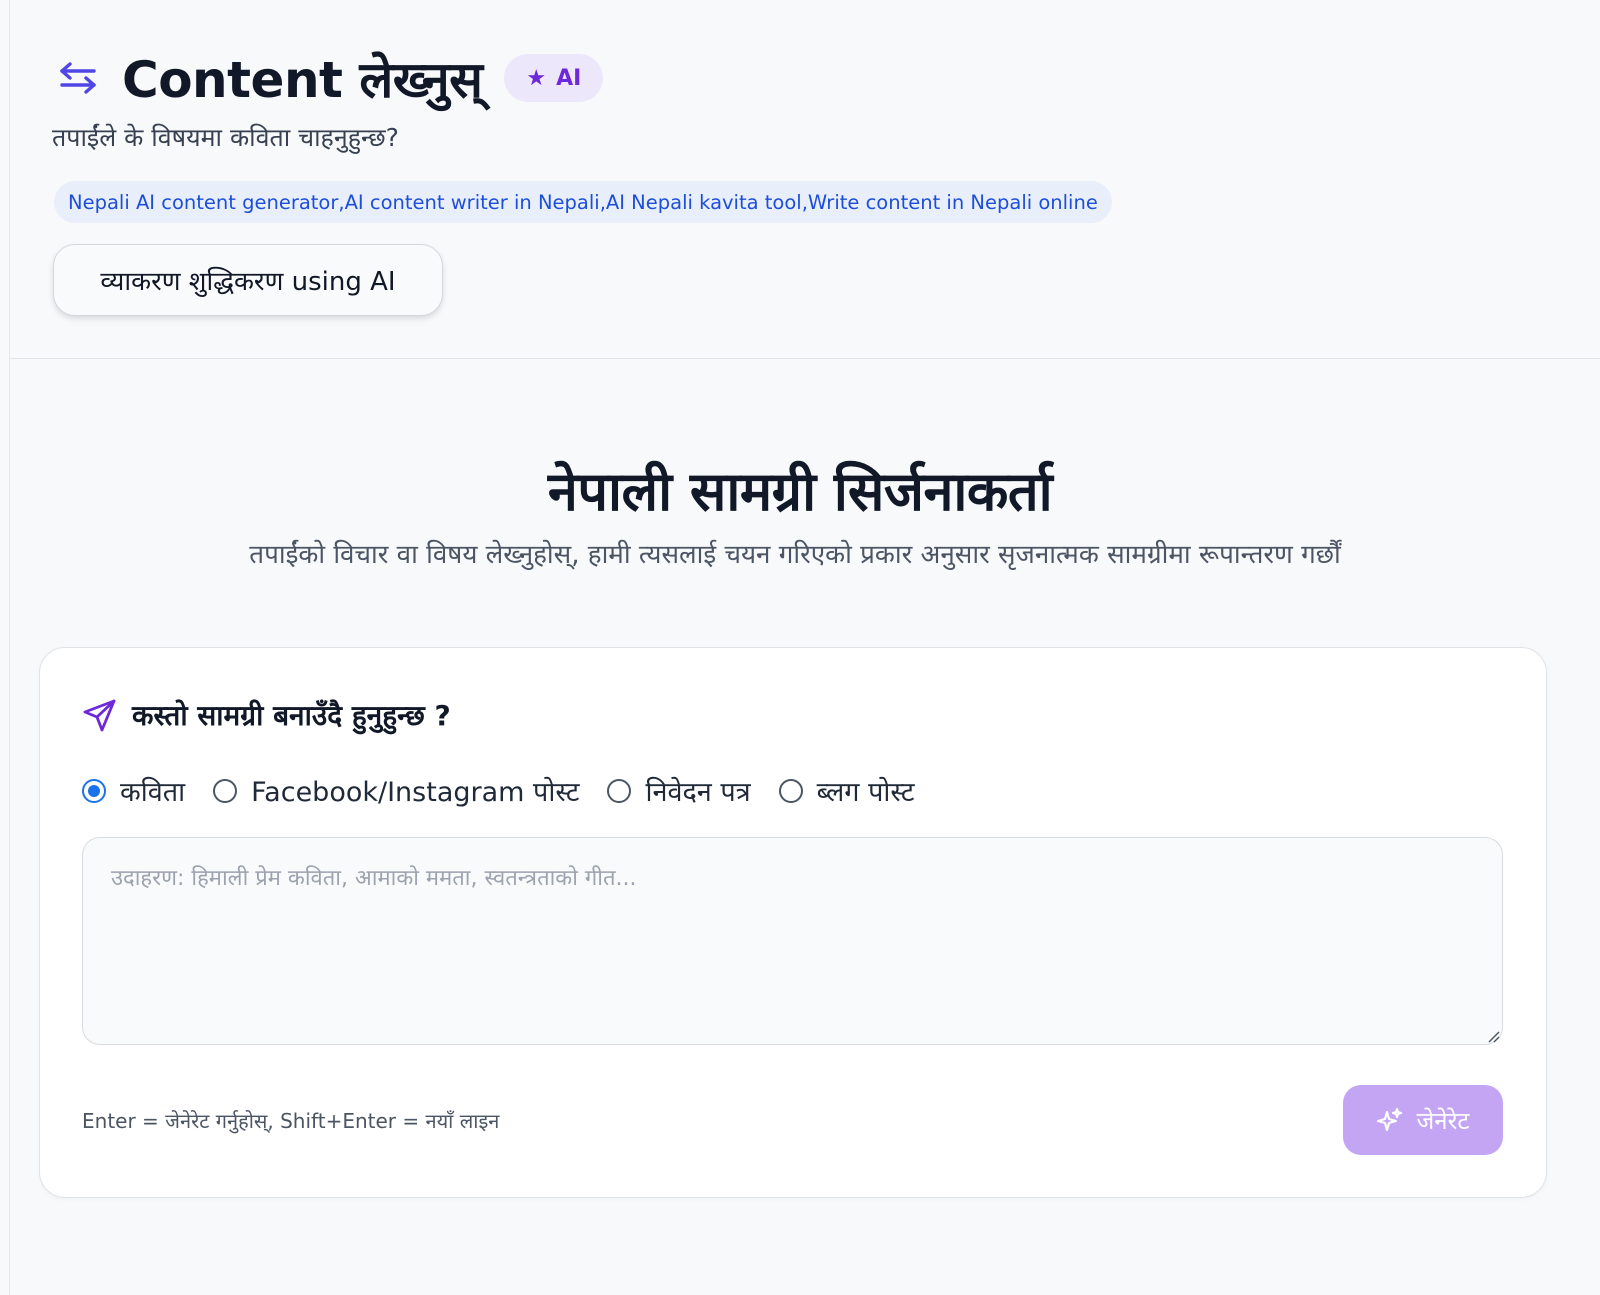  Describe the element at coordinates (78, 78) in the screenshot. I see `swap-arrows-icon` at that location.